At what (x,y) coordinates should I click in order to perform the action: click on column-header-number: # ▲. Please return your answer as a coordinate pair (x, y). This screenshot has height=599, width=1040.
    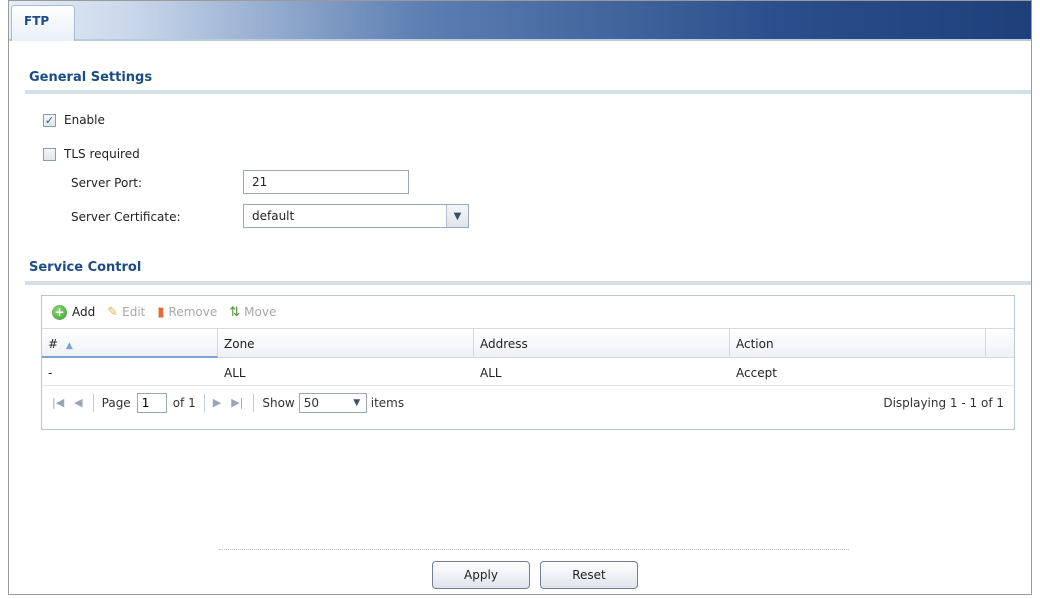
    Looking at the image, I should click on (130, 343).